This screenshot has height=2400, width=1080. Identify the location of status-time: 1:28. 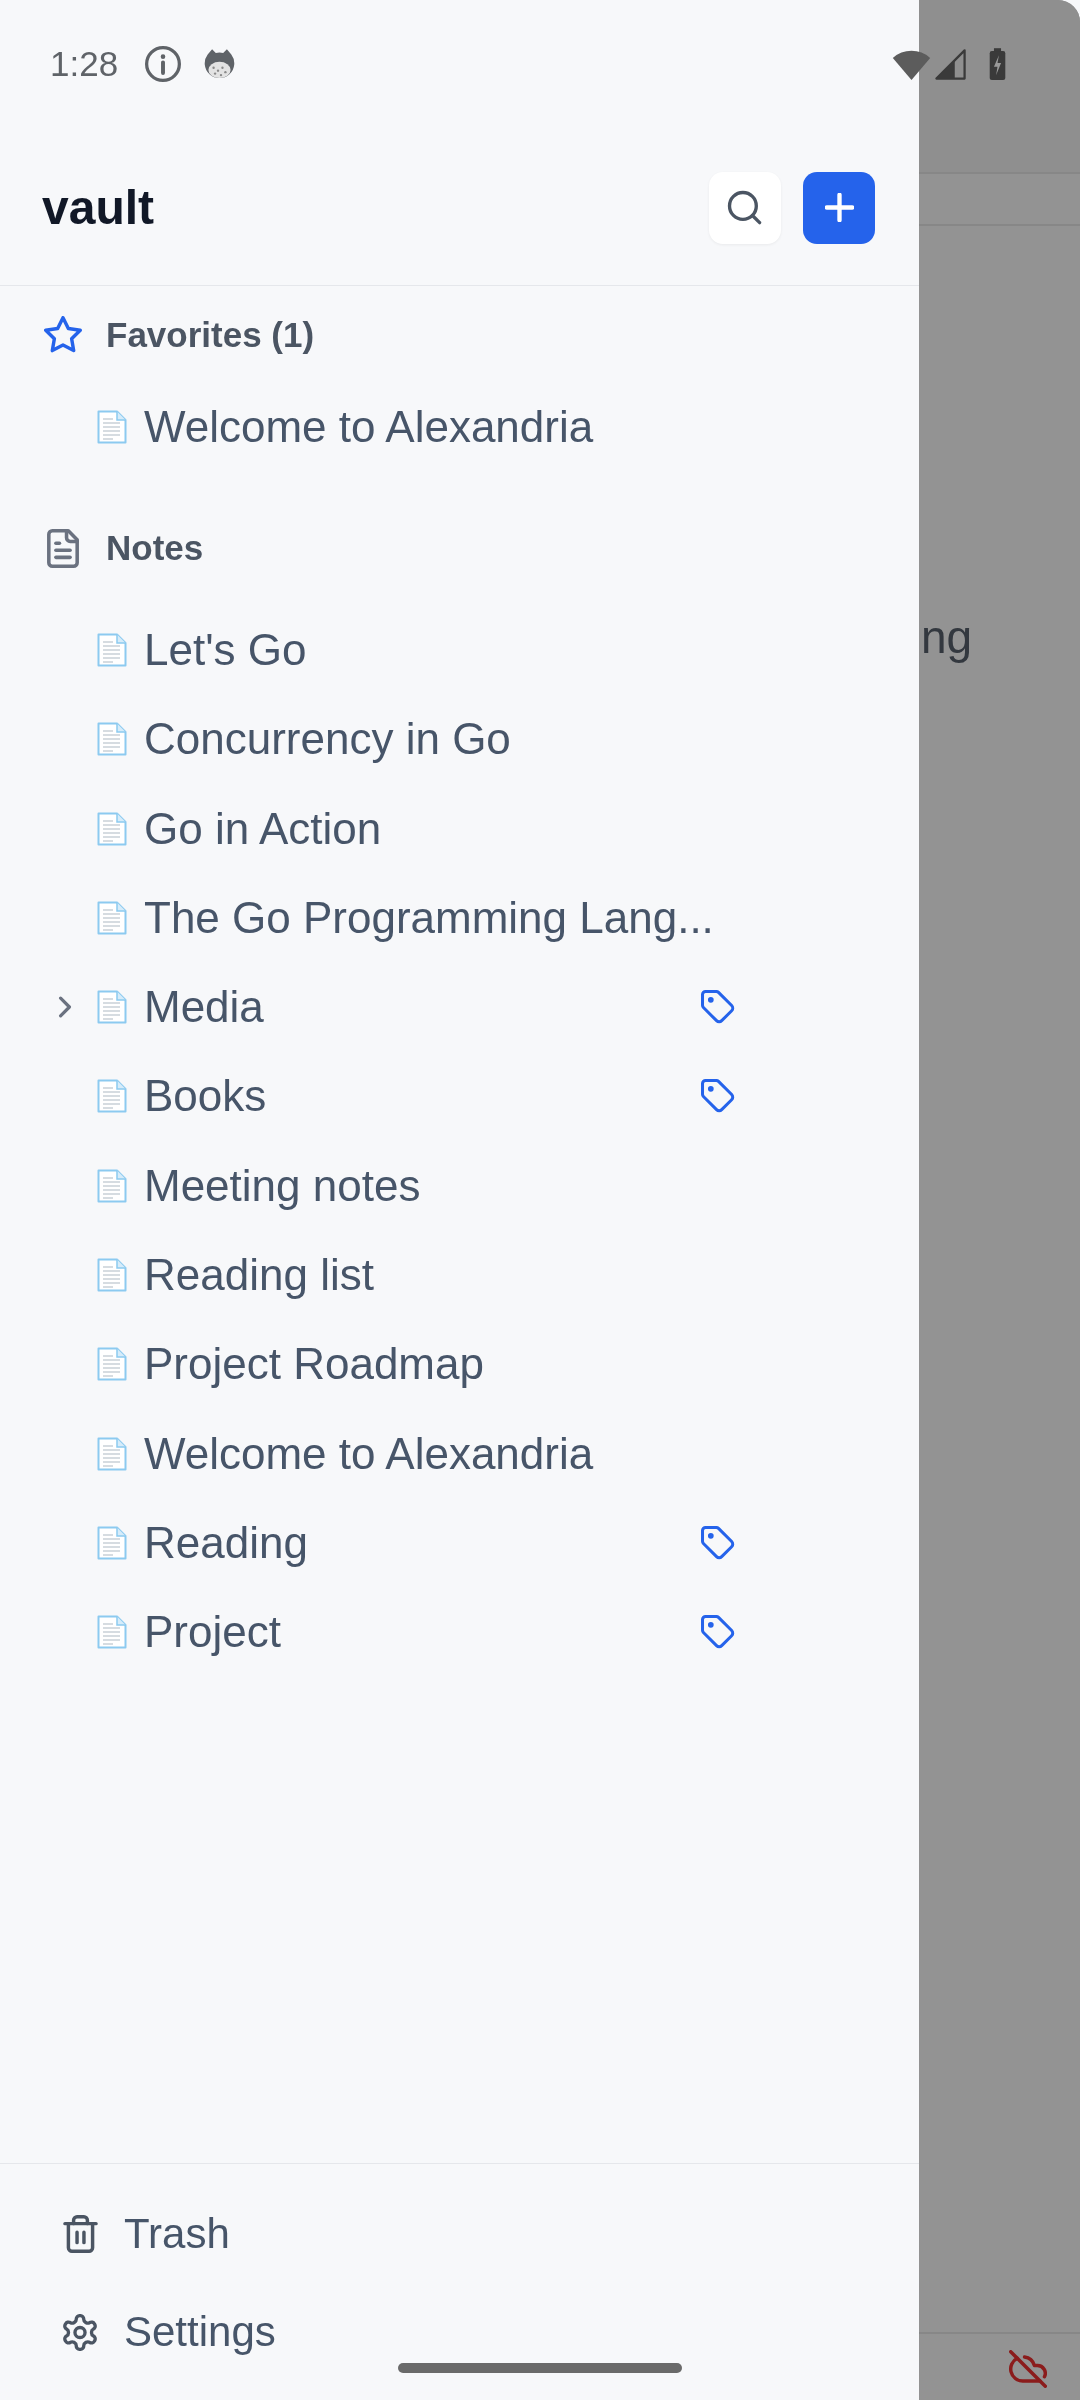
(84, 64).